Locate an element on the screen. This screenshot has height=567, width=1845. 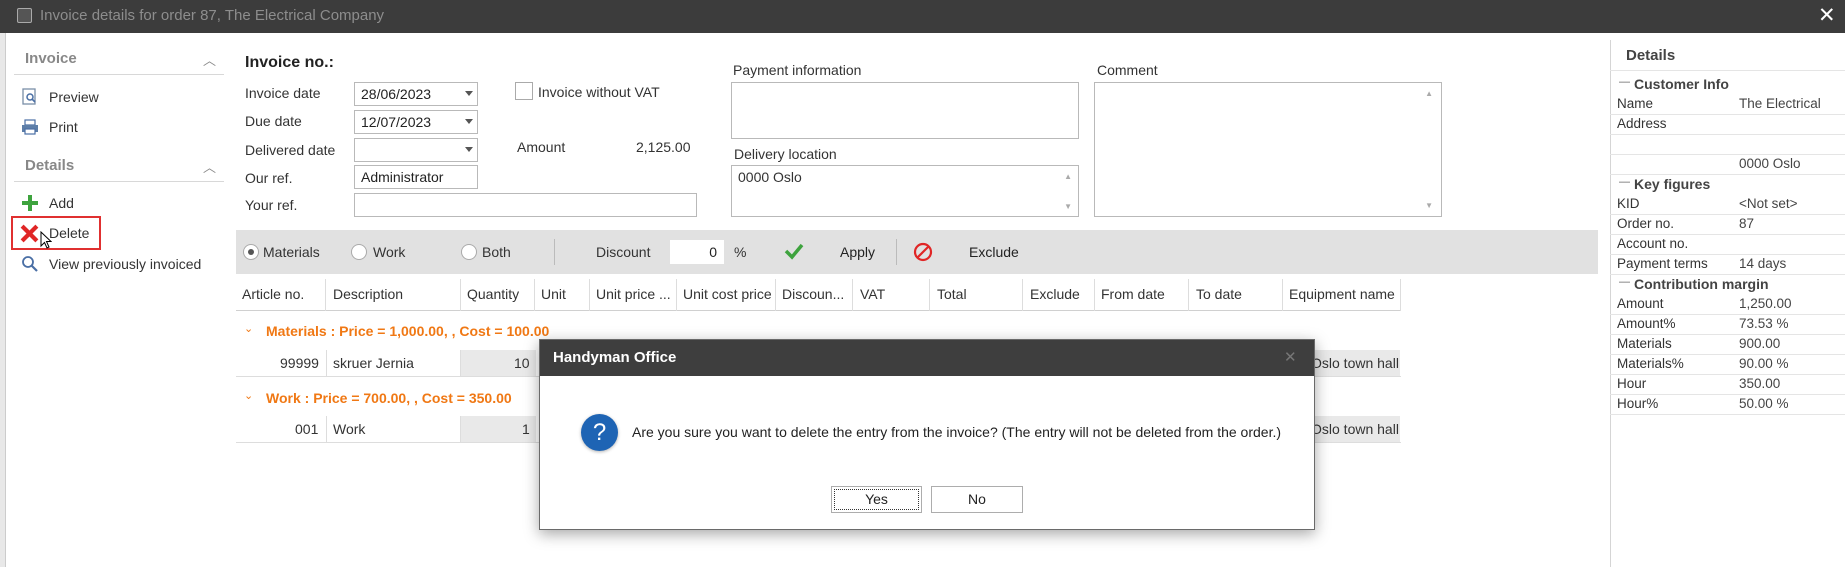
payment-terms-value: 14 days is located at coordinates (1763, 263).